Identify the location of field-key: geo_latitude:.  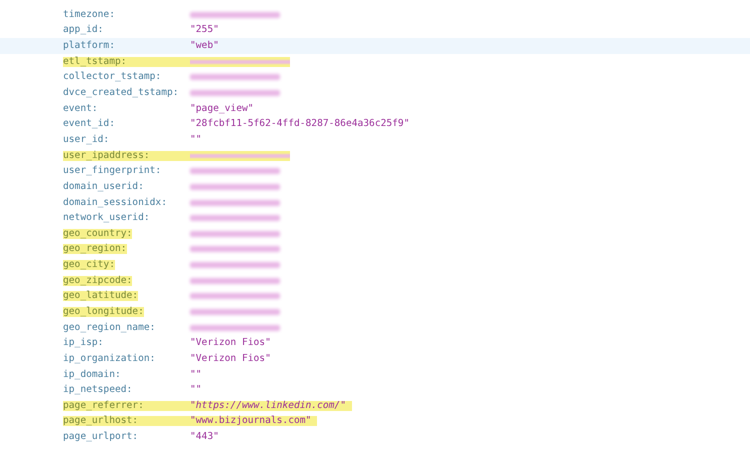
(100, 296).